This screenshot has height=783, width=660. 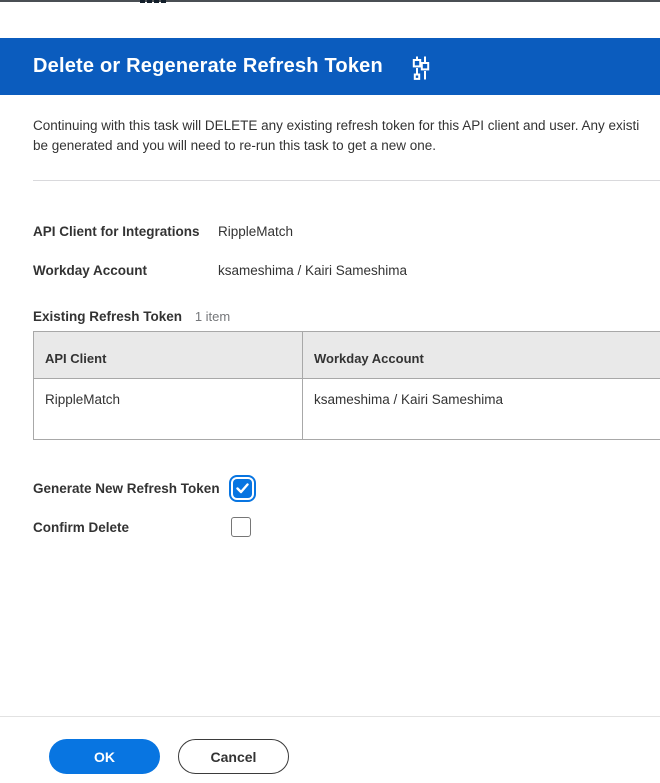 I want to click on field-label: Workday Account, so click(x=90, y=270).